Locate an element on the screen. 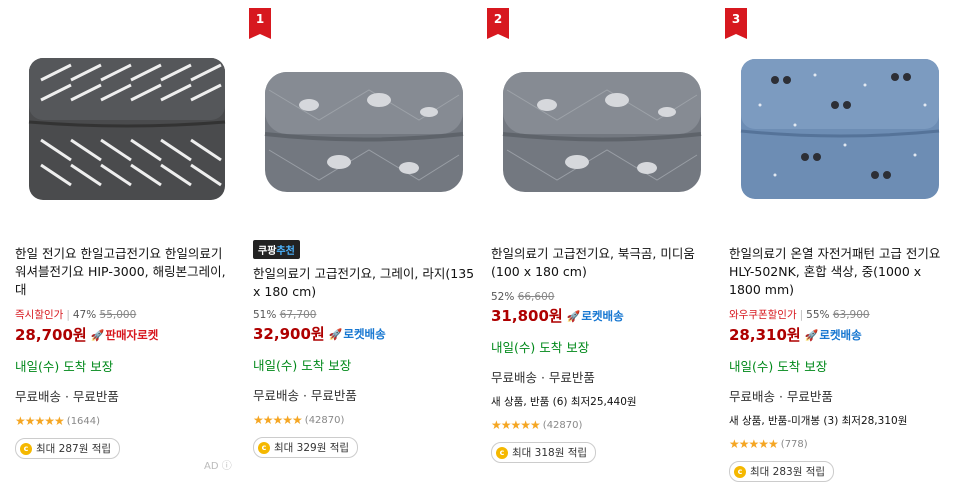  rocket-label: 판매자로켓 is located at coordinates (132, 334).